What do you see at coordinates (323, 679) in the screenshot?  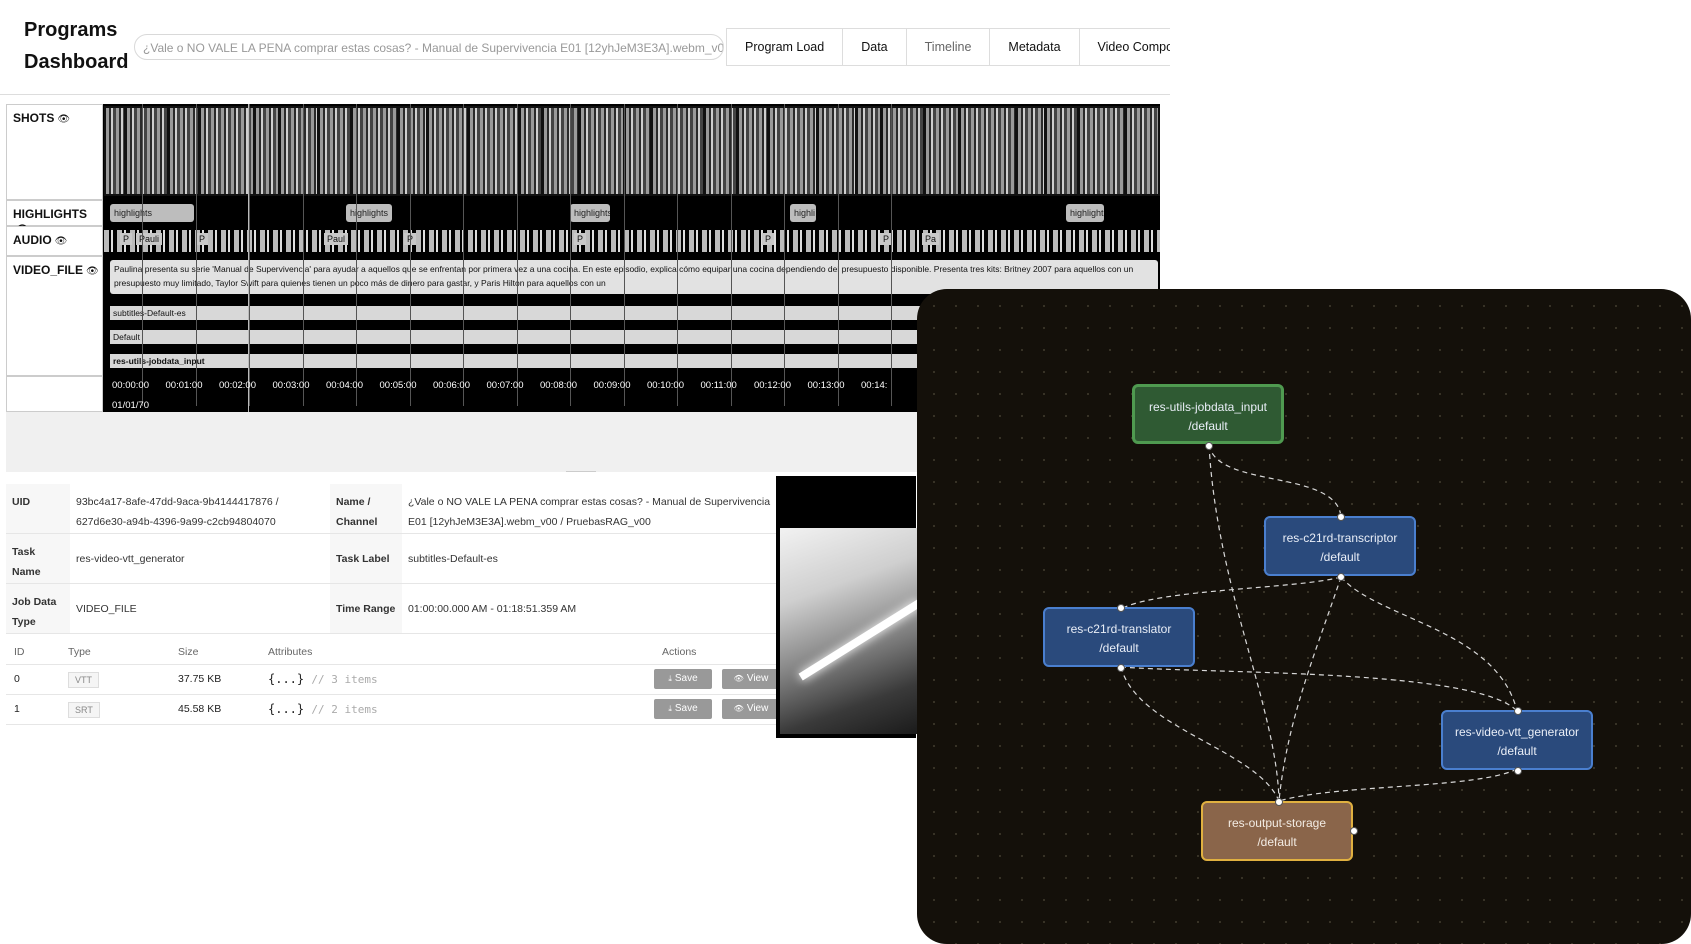 I see `row-attributes: {...} // 3 items` at bounding box center [323, 679].